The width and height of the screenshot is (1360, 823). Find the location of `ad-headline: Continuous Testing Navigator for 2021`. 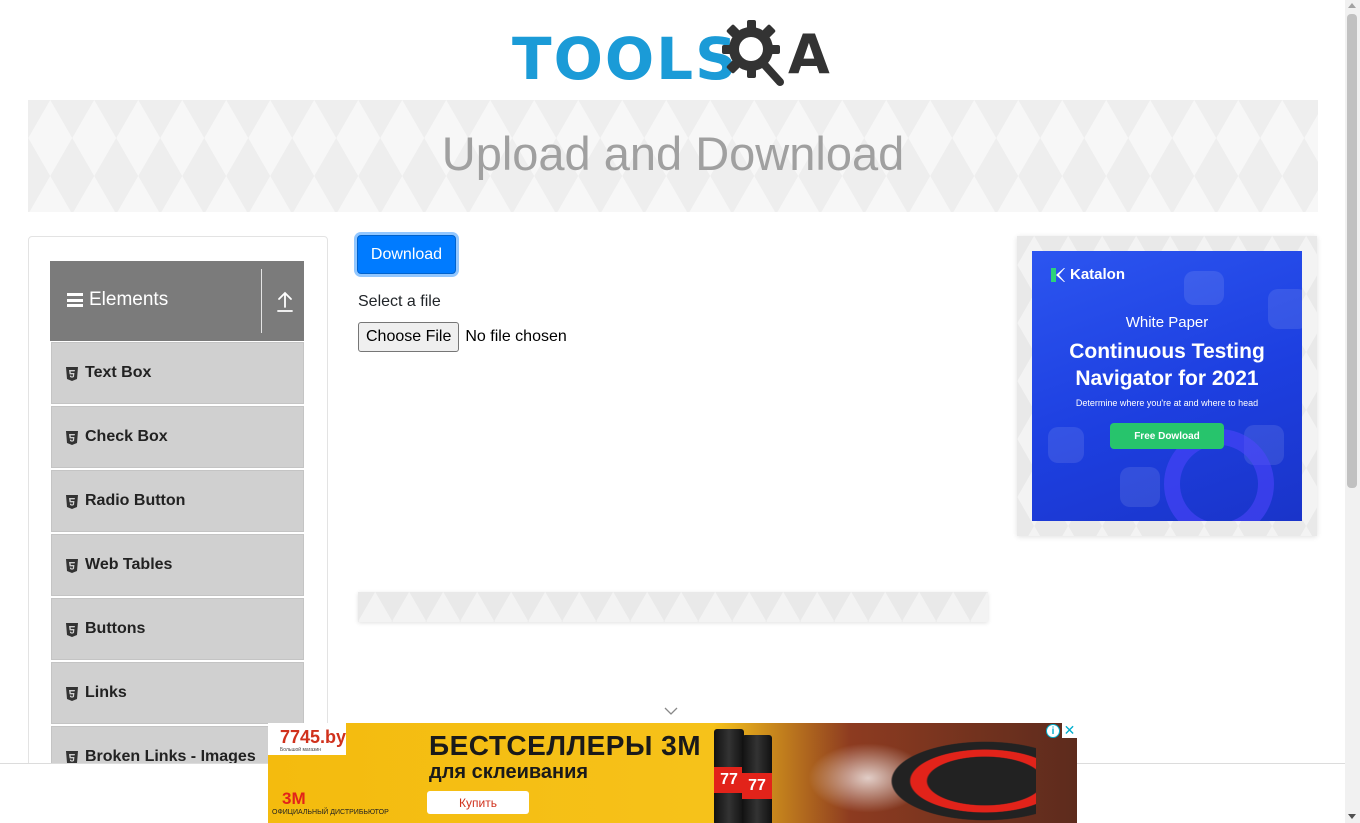

ad-headline: Continuous Testing Navigator for 2021 is located at coordinates (1167, 365).